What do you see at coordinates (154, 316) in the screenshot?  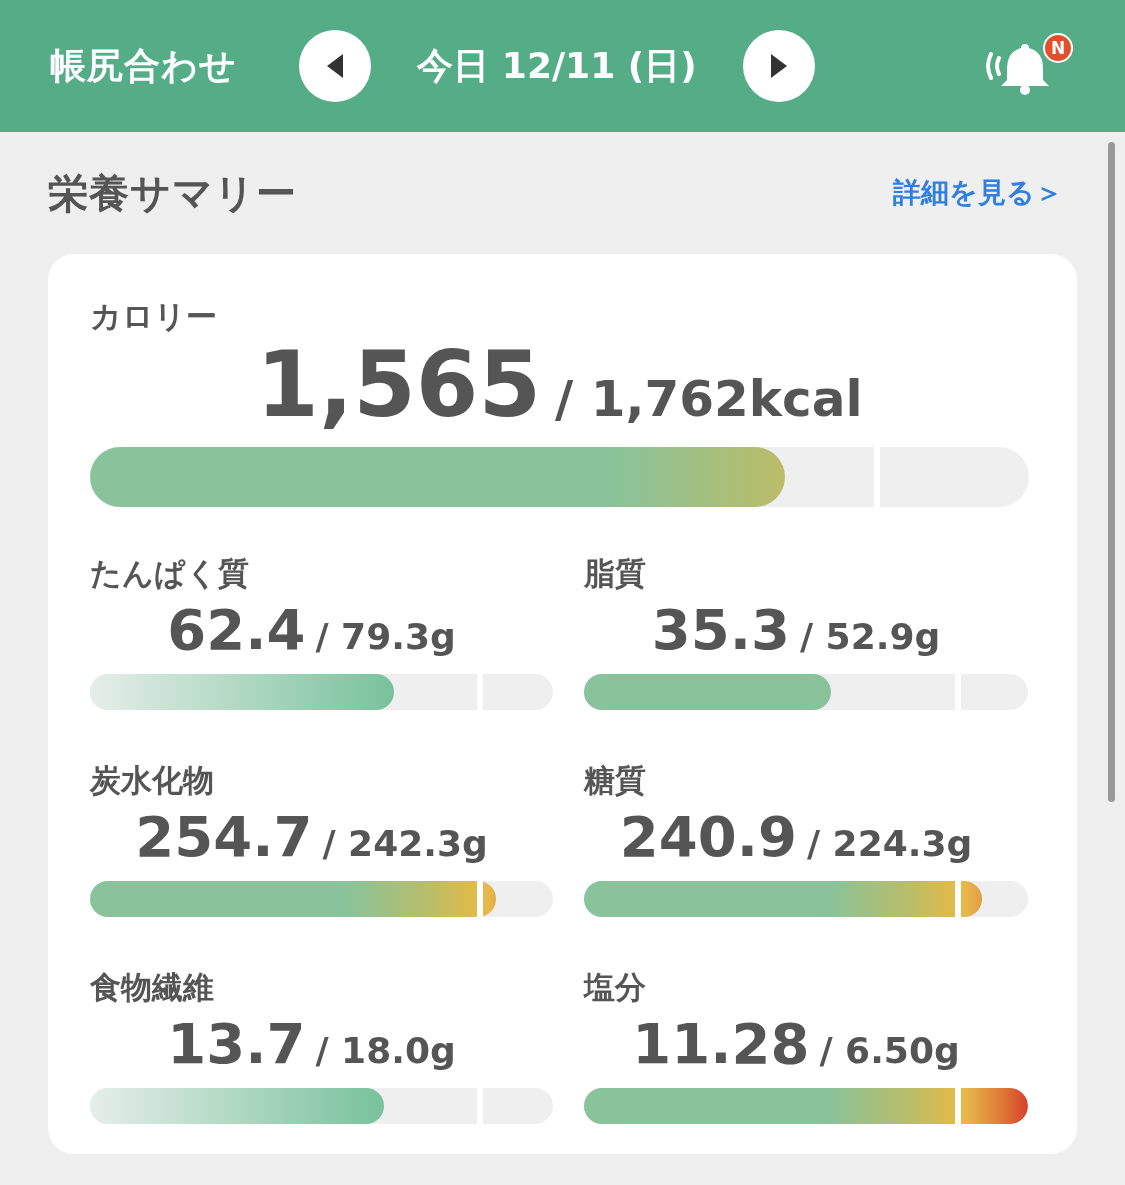 I see `nutrient-label: カロリー` at bounding box center [154, 316].